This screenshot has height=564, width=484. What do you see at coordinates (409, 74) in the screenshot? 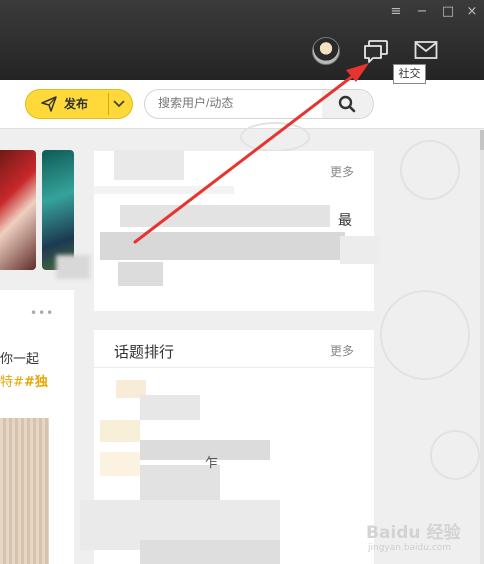
I see `social-tooltip: 社交` at bounding box center [409, 74].